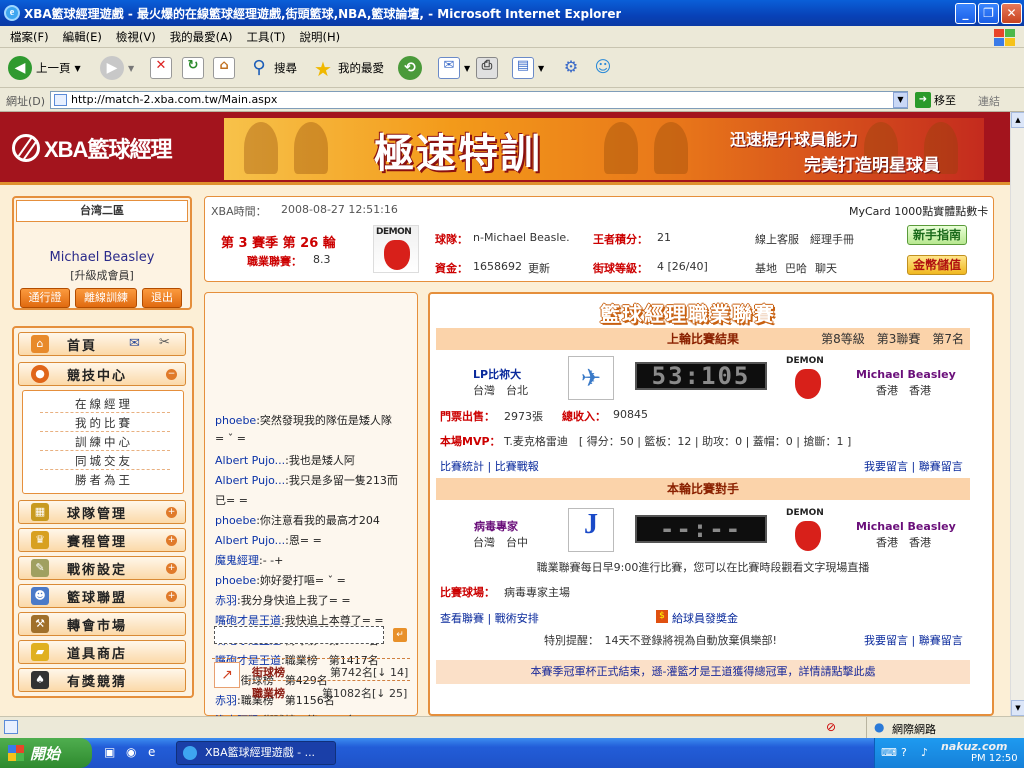  I want to click on banner-ad: 極速特訓 迅速提升球員能力 完美打造明星球員, so click(604, 149).